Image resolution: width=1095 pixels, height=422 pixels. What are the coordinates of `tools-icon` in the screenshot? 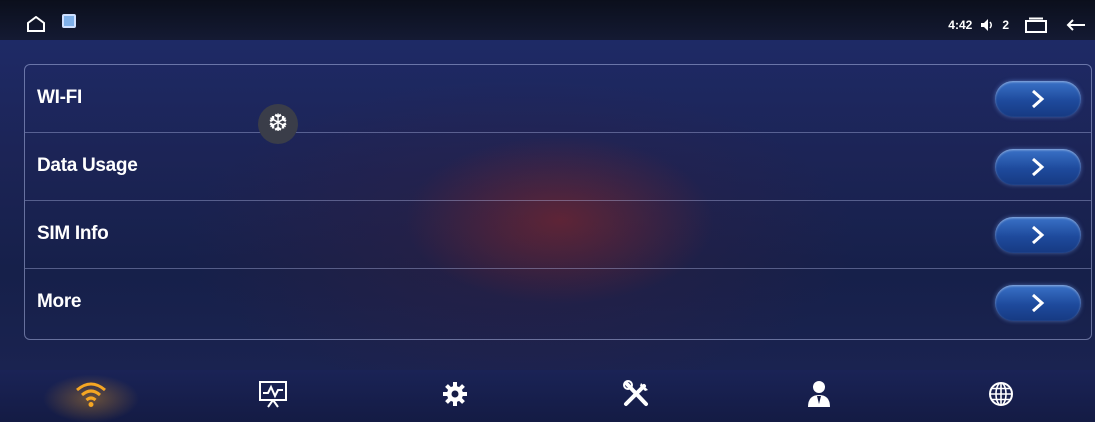 It's located at (637, 396).